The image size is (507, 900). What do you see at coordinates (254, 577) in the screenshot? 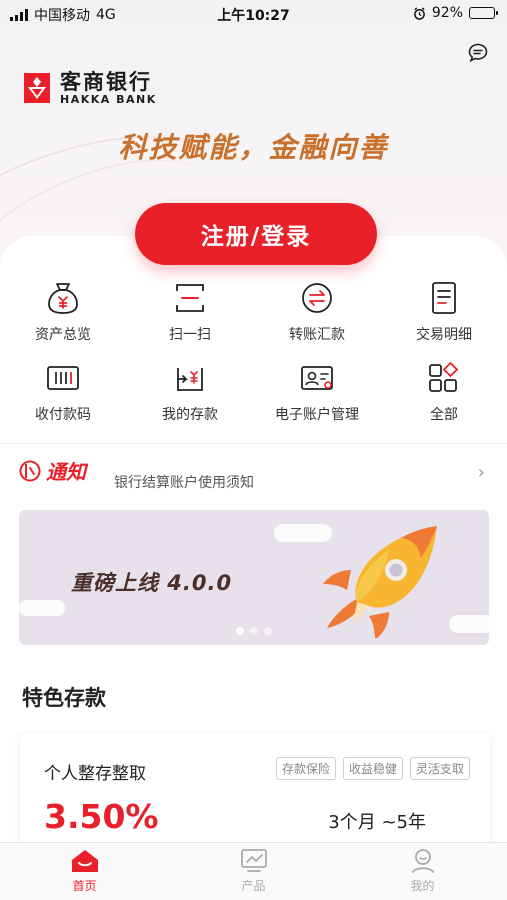
I see `promo-banner: 重磅上线 4.0.0` at bounding box center [254, 577].